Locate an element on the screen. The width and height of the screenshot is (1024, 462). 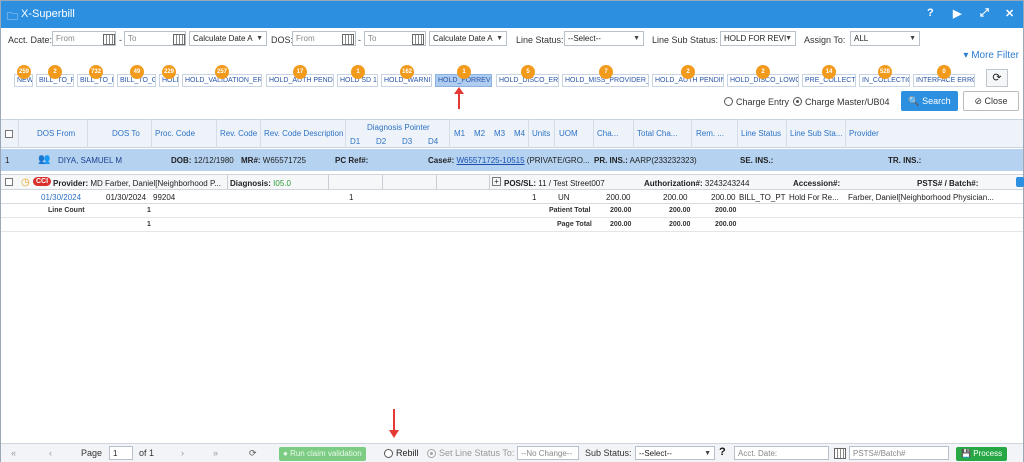
page-label: Page is located at coordinates (92, 453).